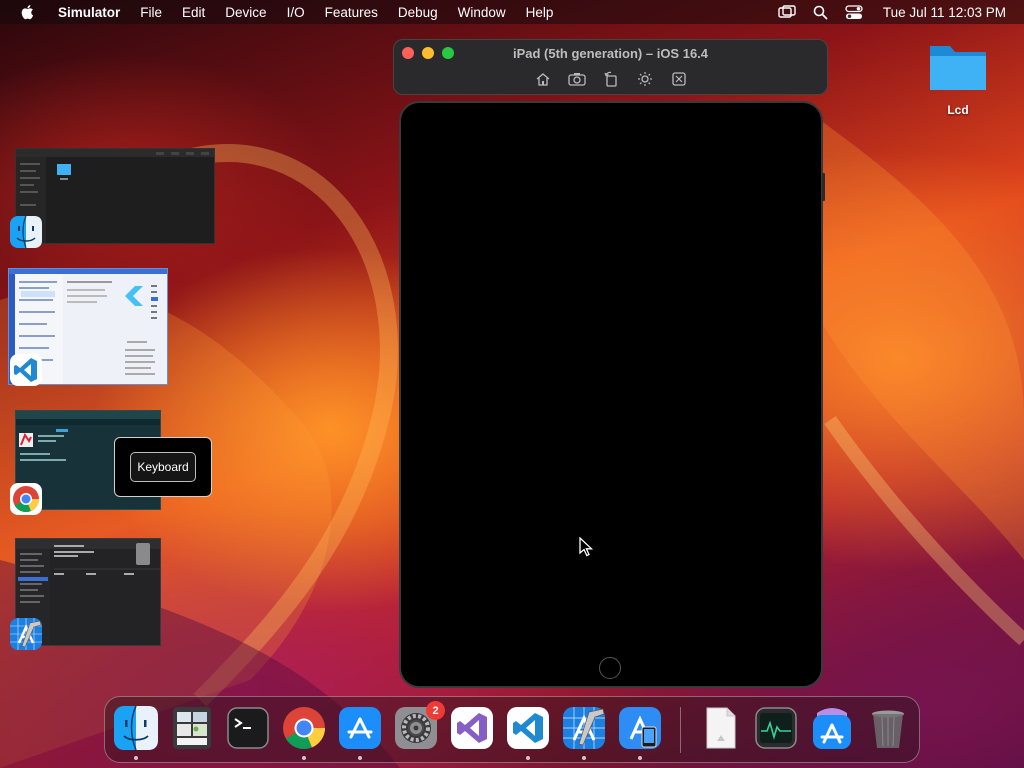 The image size is (1024, 768). I want to click on dock-system-settings-icon: 2, so click(419, 726).